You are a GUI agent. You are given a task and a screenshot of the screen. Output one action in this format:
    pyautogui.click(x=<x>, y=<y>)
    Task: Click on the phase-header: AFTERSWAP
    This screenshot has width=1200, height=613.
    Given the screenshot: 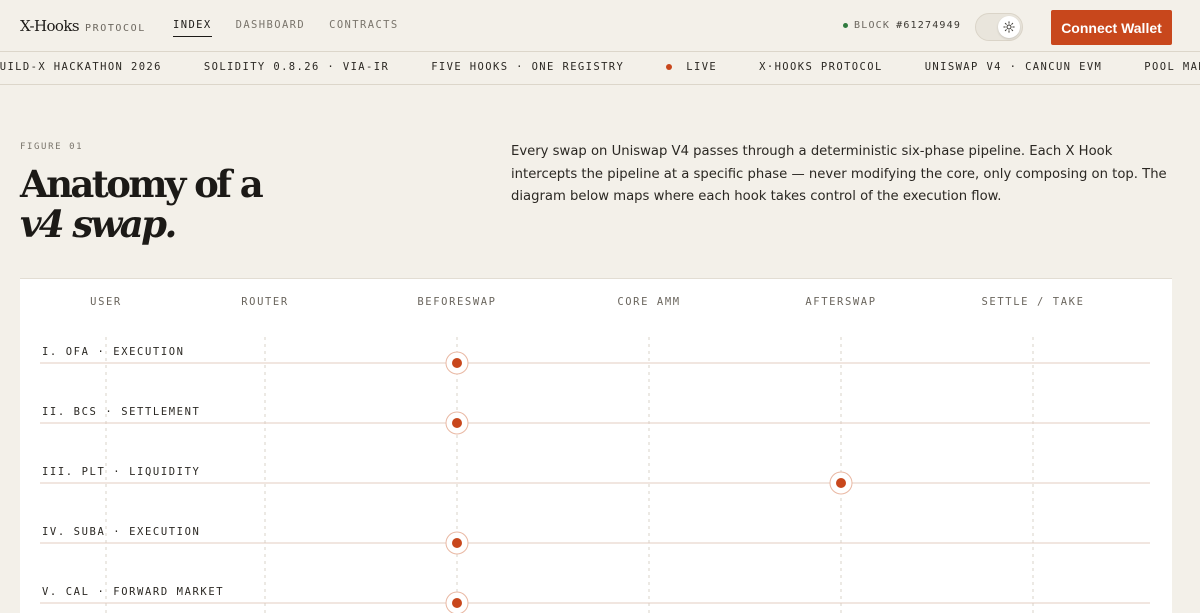 What is the action you would take?
    pyautogui.click(x=841, y=302)
    